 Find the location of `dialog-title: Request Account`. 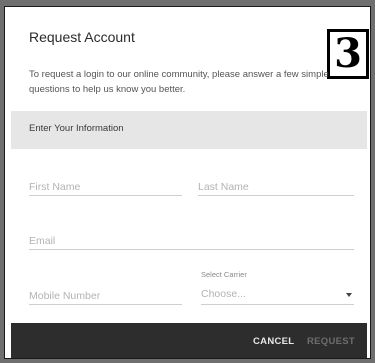

dialog-title: Request Account is located at coordinates (82, 37).